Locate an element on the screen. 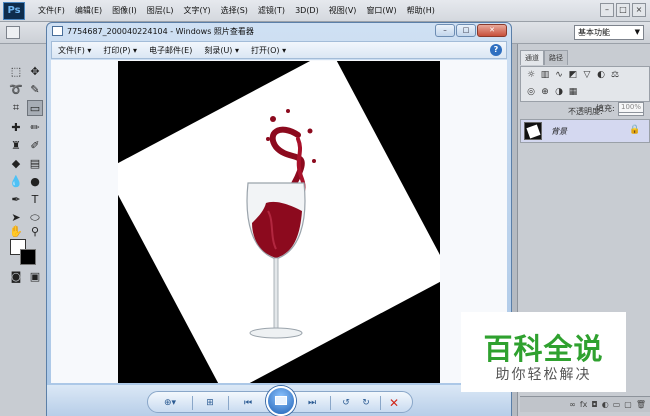  link-layers-icon: ∞ is located at coordinates (572, 404).